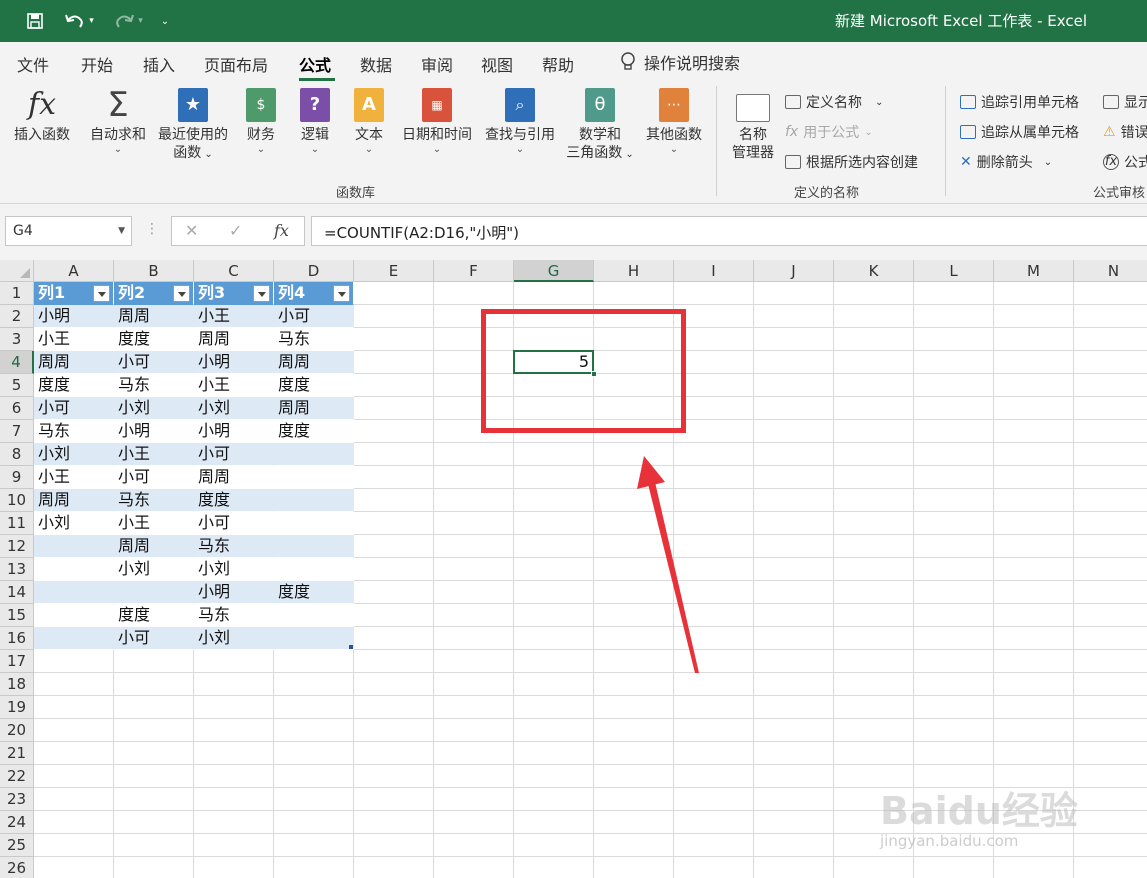 The height and width of the screenshot is (878, 1147). What do you see at coordinates (17, 684) in the screenshot?
I see `row-header-18: 18` at bounding box center [17, 684].